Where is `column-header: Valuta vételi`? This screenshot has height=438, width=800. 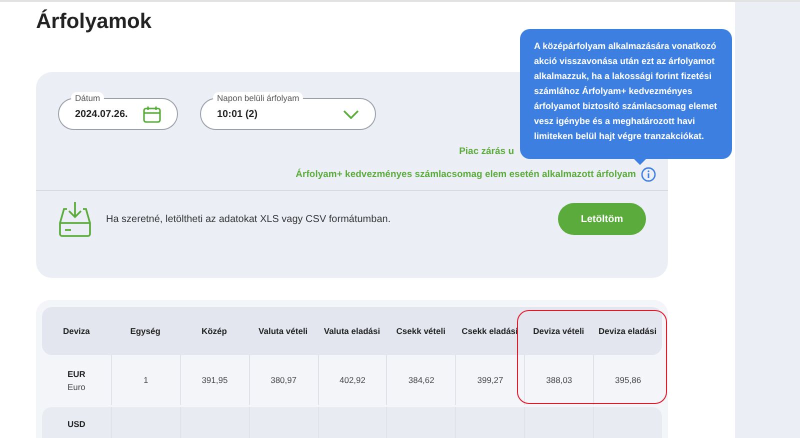
column-header: Valuta vételi is located at coordinates (283, 331).